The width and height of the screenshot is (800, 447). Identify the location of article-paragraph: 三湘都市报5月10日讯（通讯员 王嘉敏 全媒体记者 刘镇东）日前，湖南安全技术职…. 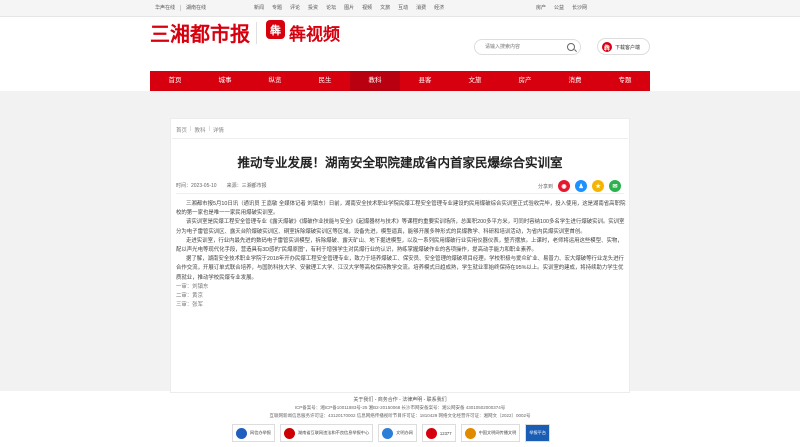
(401, 209).